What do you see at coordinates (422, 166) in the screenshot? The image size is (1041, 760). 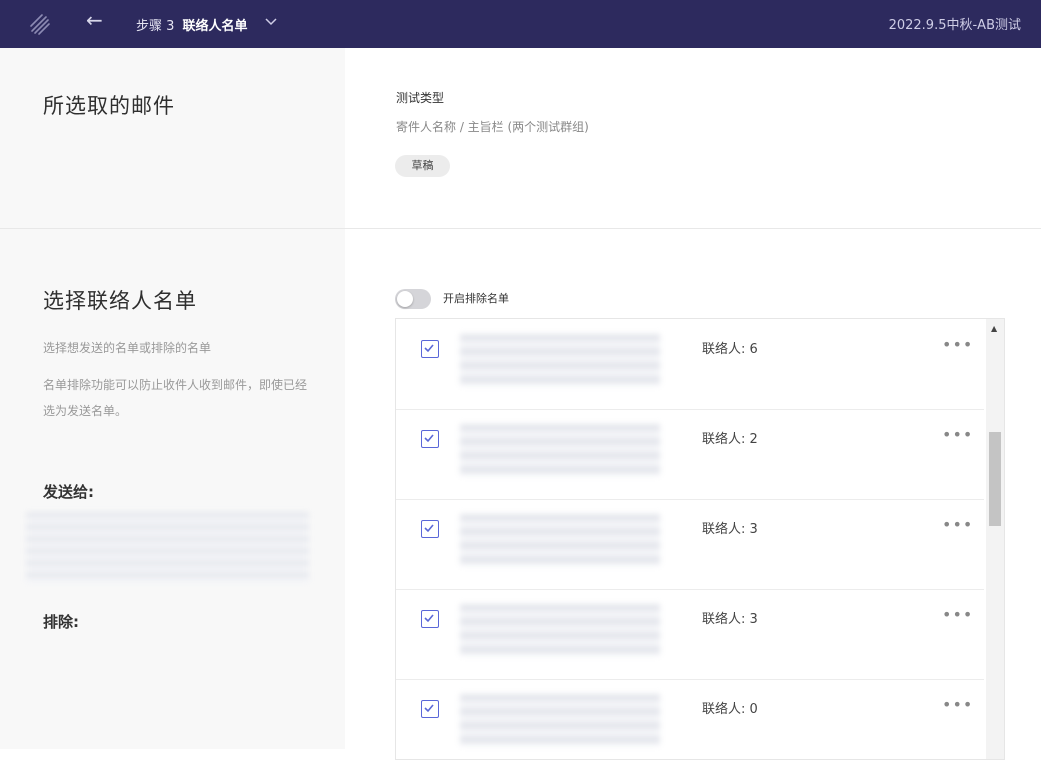 I see `status-badge: 草稿` at bounding box center [422, 166].